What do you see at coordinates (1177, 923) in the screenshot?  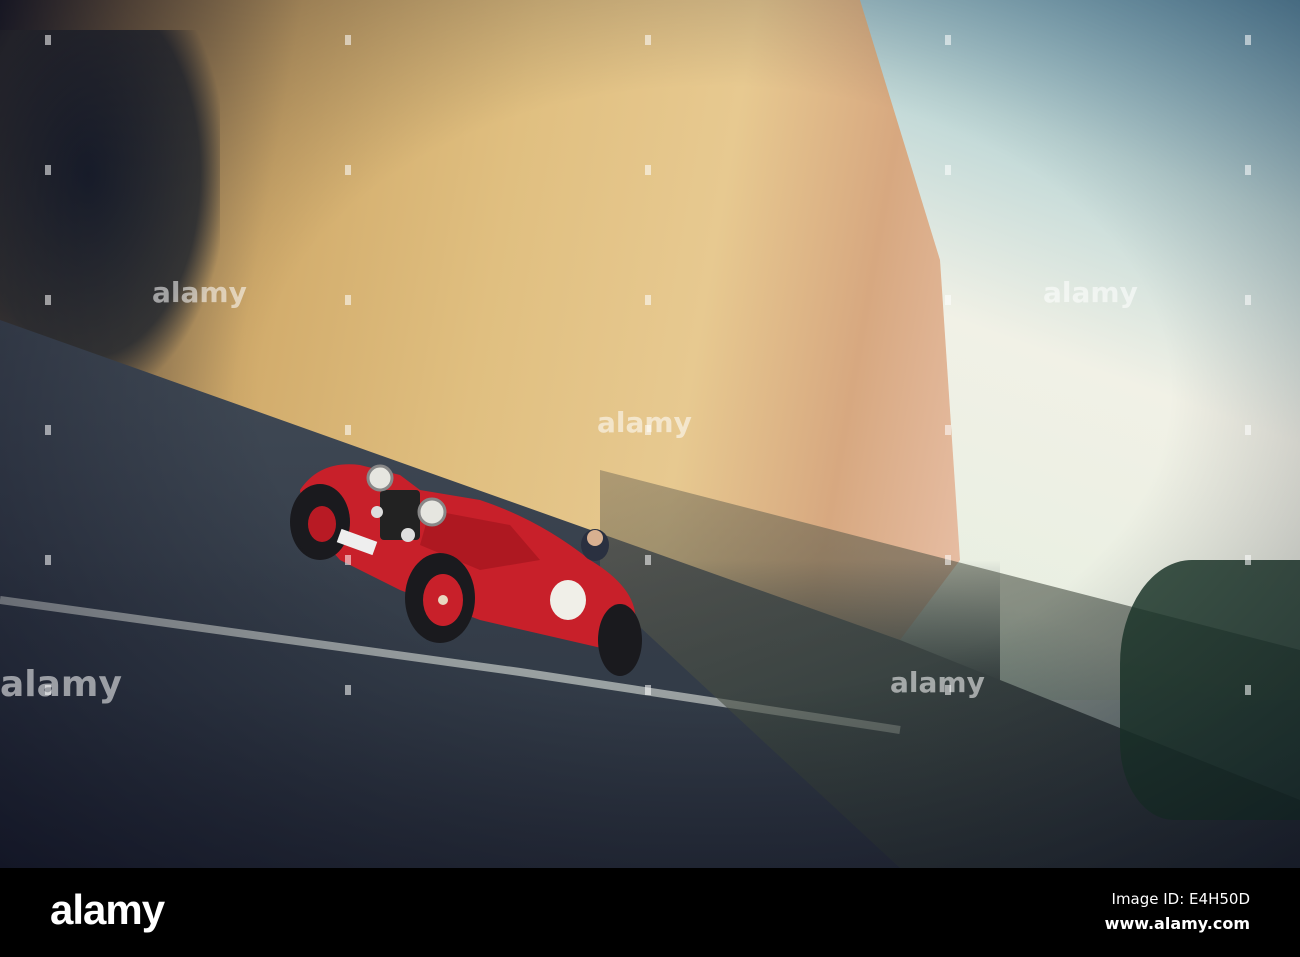 I see `website-url: www.alamy.com` at bounding box center [1177, 923].